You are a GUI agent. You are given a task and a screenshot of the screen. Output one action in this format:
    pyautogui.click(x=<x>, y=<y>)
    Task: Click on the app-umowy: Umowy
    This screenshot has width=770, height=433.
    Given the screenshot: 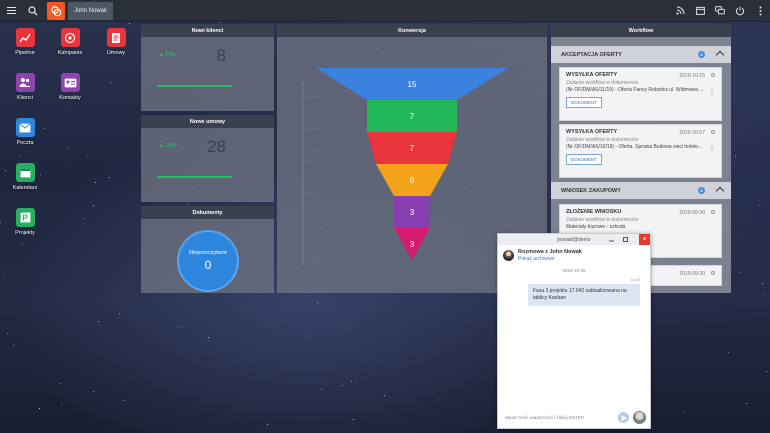 What is the action you would take?
    pyautogui.click(x=116, y=42)
    